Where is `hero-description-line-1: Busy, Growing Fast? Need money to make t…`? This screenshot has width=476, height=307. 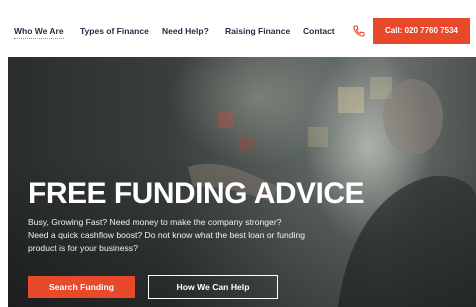
hero-description-line-1: Busy, Growing Fast? Need money to make t… is located at coordinates (155, 222).